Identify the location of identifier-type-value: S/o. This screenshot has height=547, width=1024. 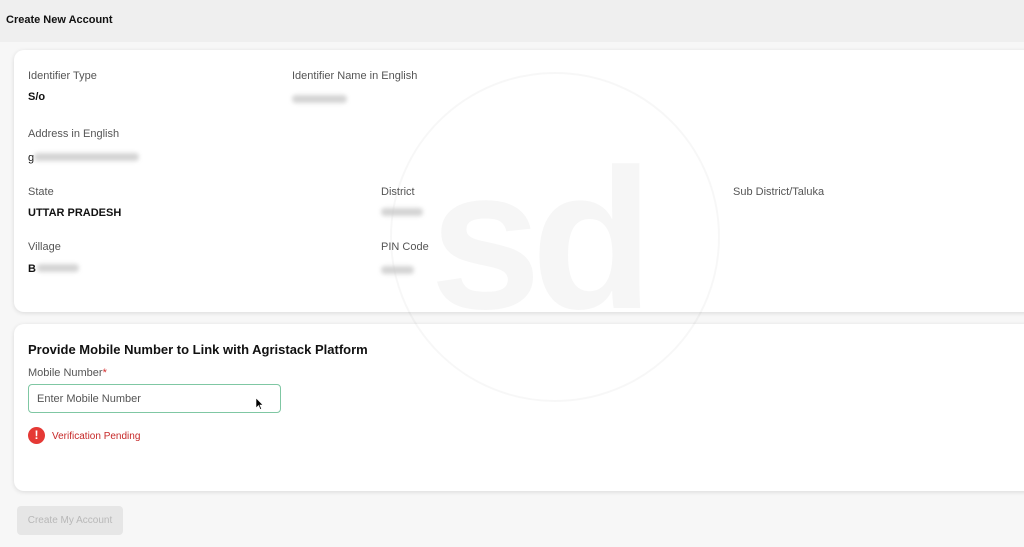
(37, 97).